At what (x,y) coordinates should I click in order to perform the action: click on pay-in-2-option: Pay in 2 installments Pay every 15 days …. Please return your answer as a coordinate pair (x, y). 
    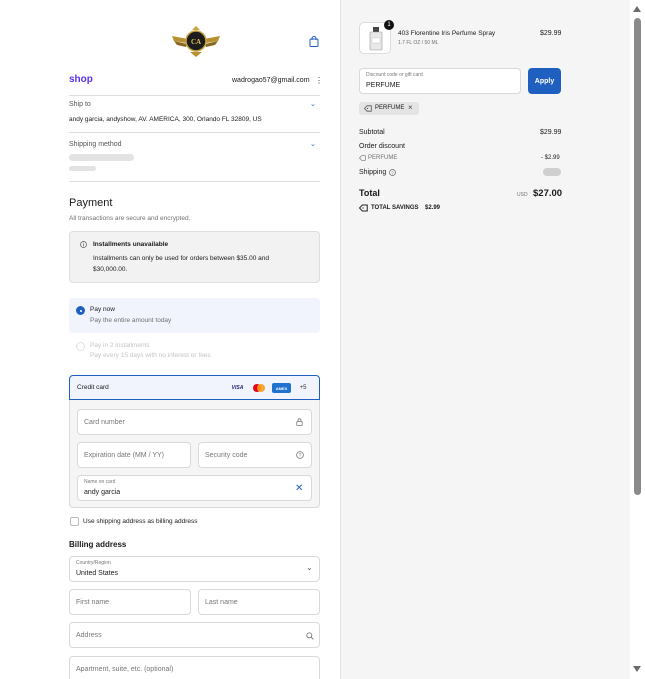
    Looking at the image, I should click on (194, 353).